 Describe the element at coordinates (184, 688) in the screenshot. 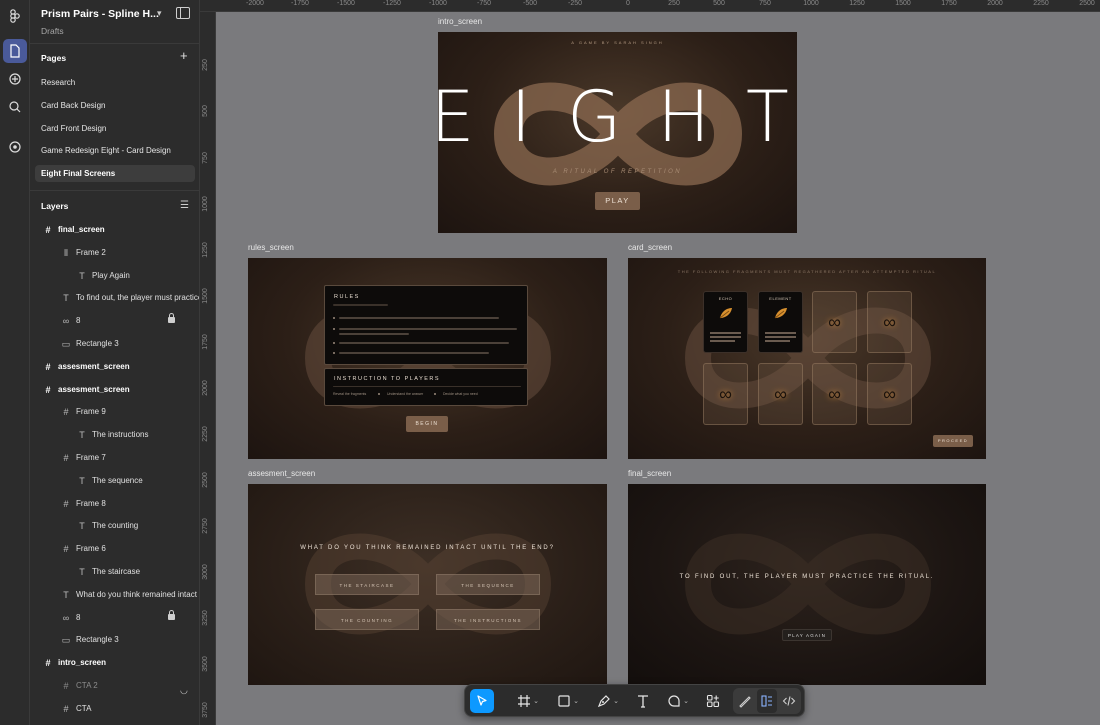

I see `hidden-eye-icon: ◡` at that location.